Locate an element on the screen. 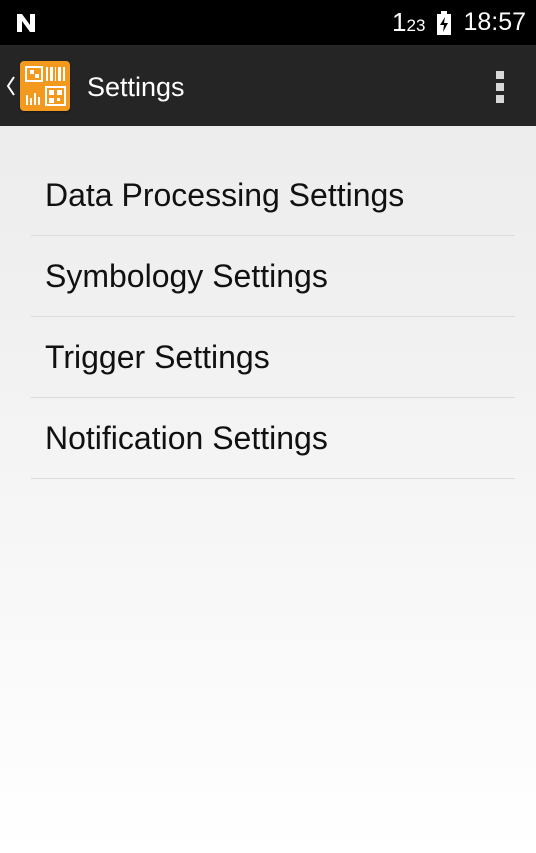  overflow-menu-icon is located at coordinates (500, 87).